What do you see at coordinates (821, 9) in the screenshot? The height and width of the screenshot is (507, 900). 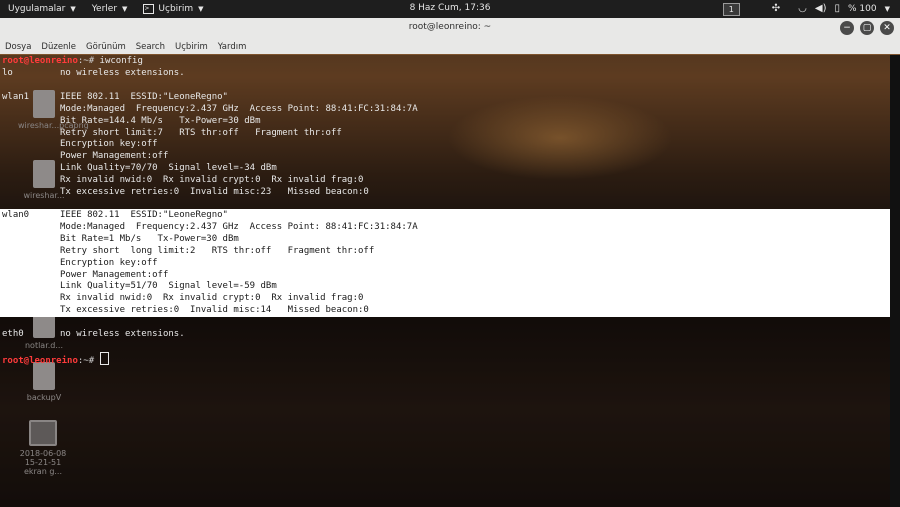 I see `volume-icon: ◀)` at bounding box center [821, 9].